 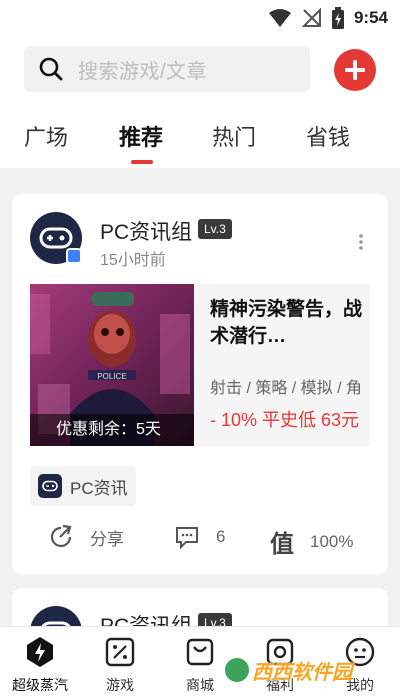 I want to click on game-price: - 10% 平史低 63元, so click(x=285, y=420).